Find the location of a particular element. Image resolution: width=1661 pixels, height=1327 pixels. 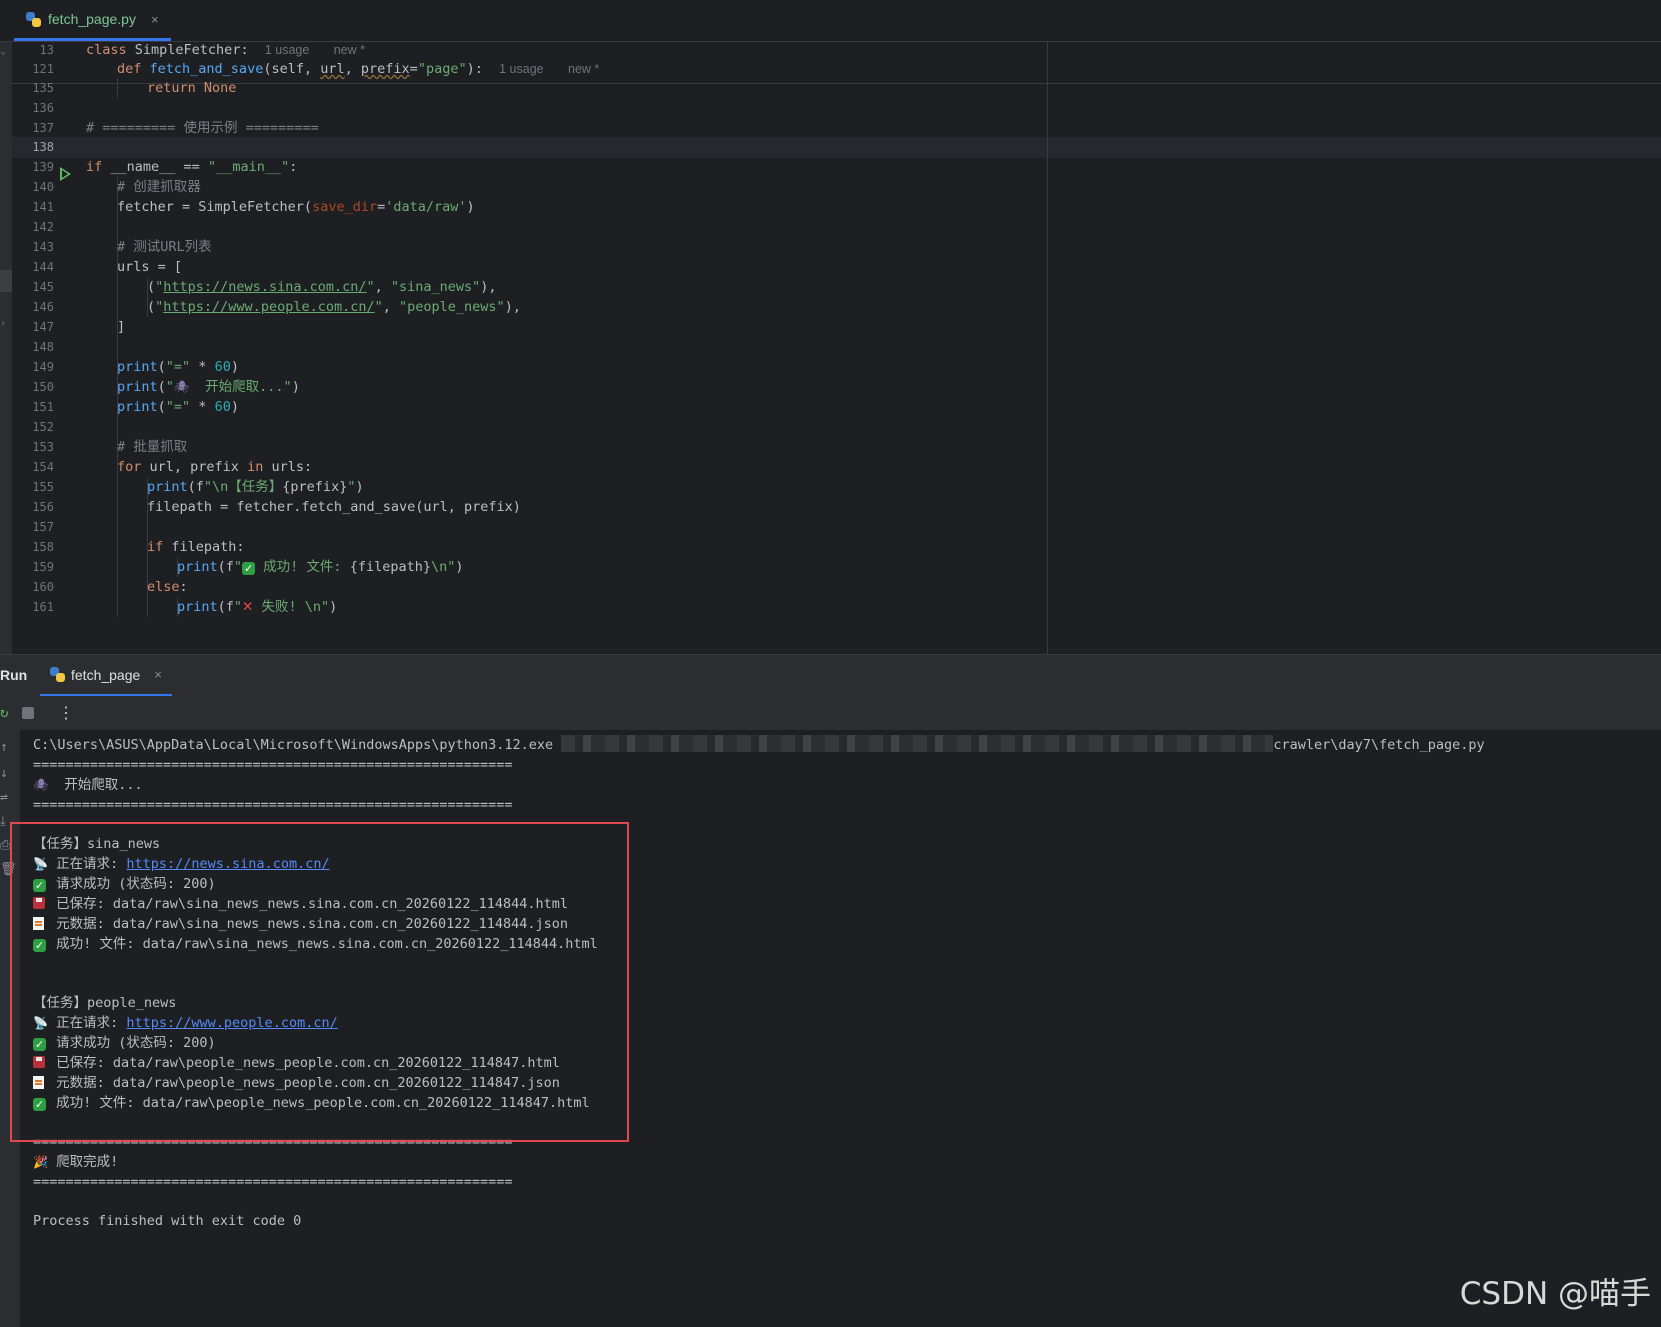

scroll-to-end-icon: ⤓ is located at coordinates (3, 821).